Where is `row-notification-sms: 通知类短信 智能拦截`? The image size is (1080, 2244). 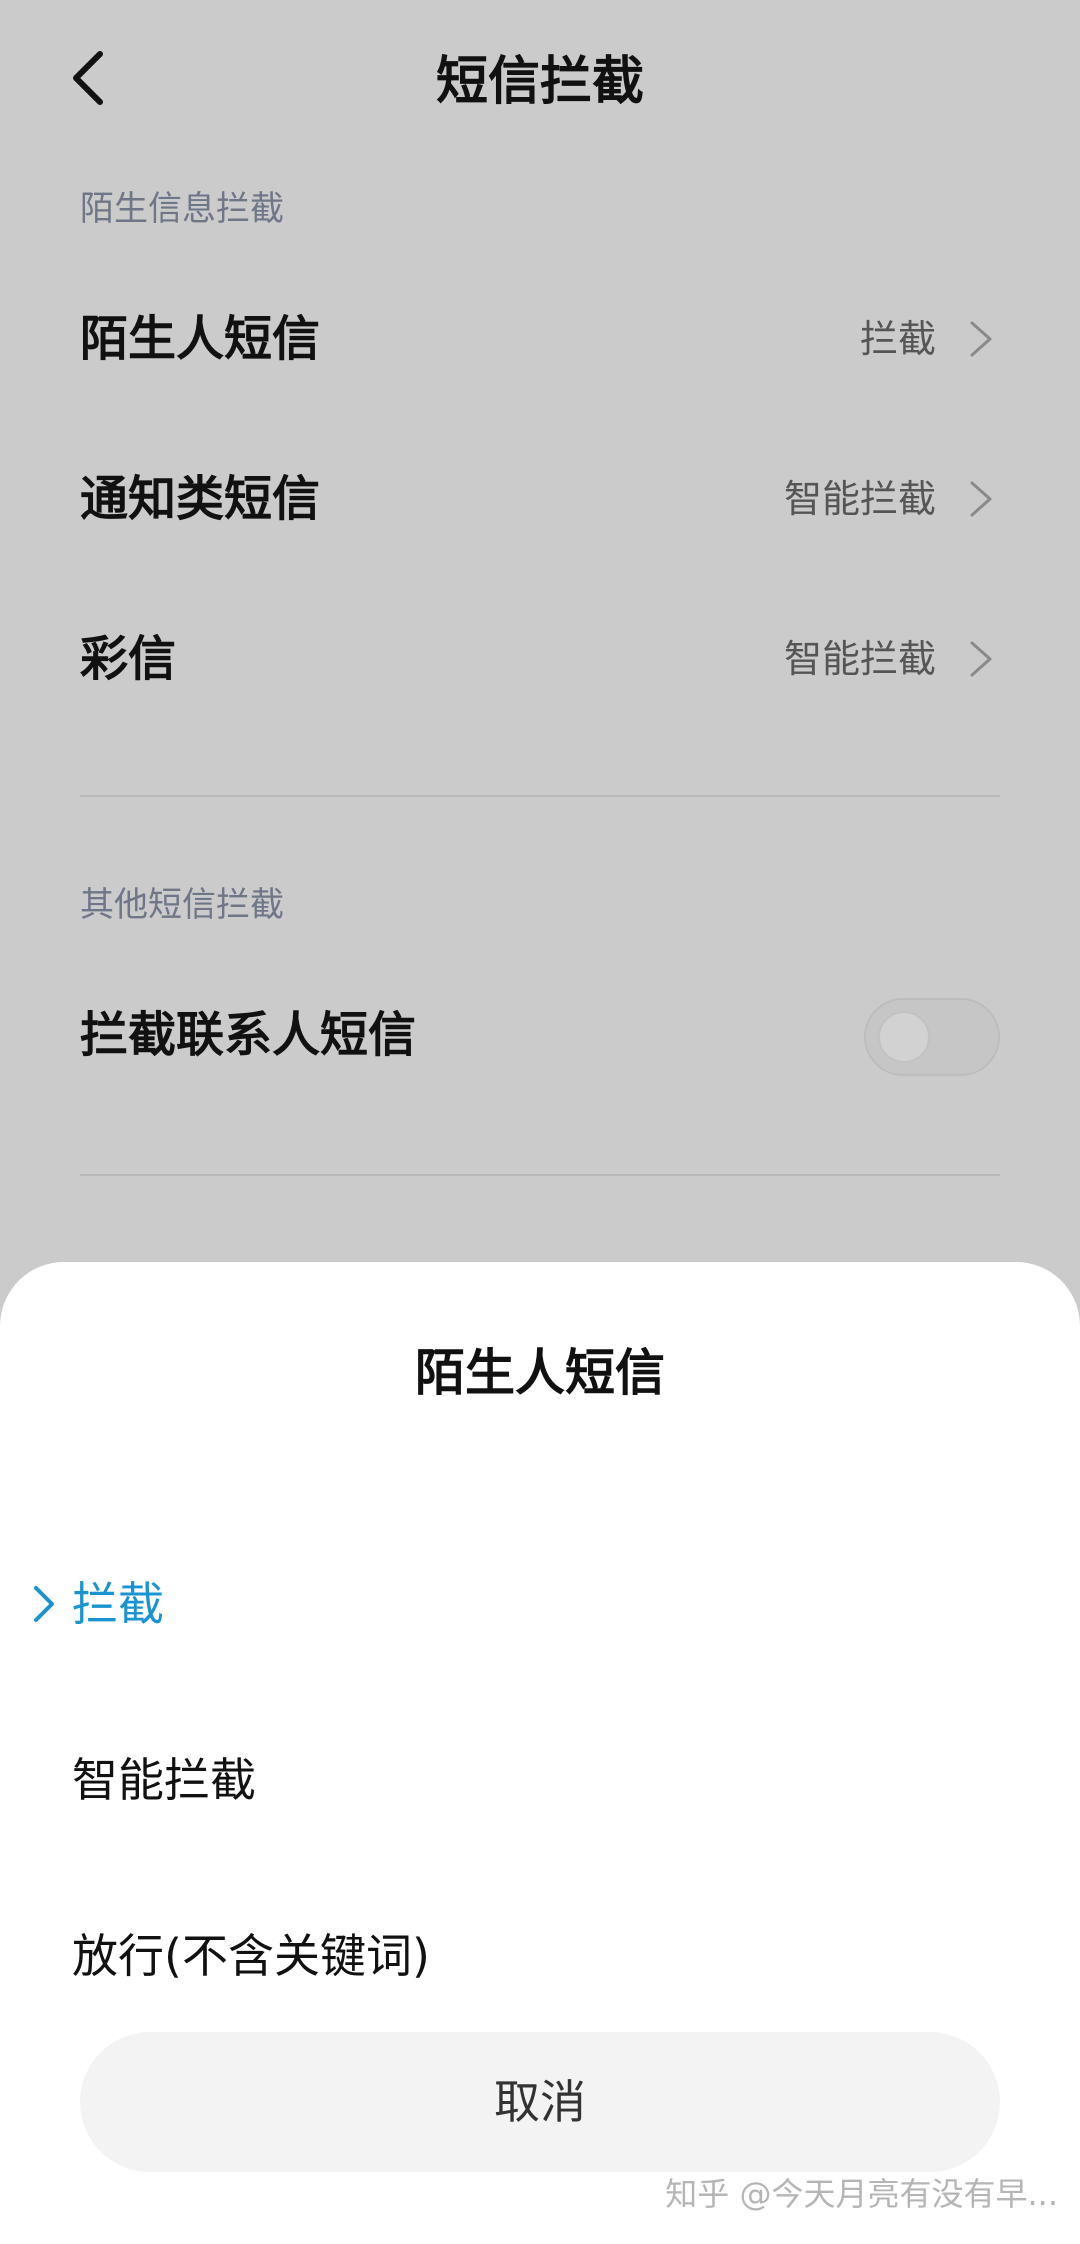
row-notification-sms: 通知类短信 智能拦截 is located at coordinates (540, 499).